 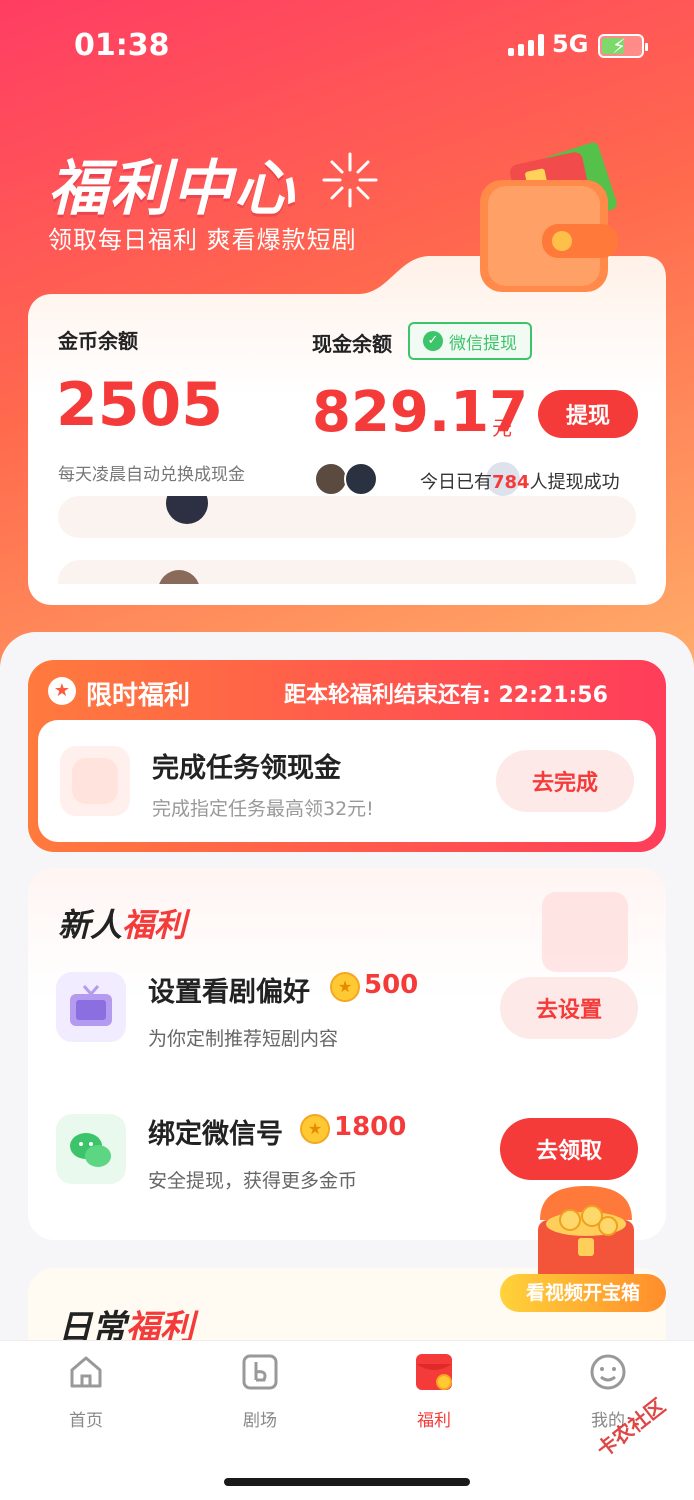 I want to click on preference-reward: 500, so click(x=391, y=985).